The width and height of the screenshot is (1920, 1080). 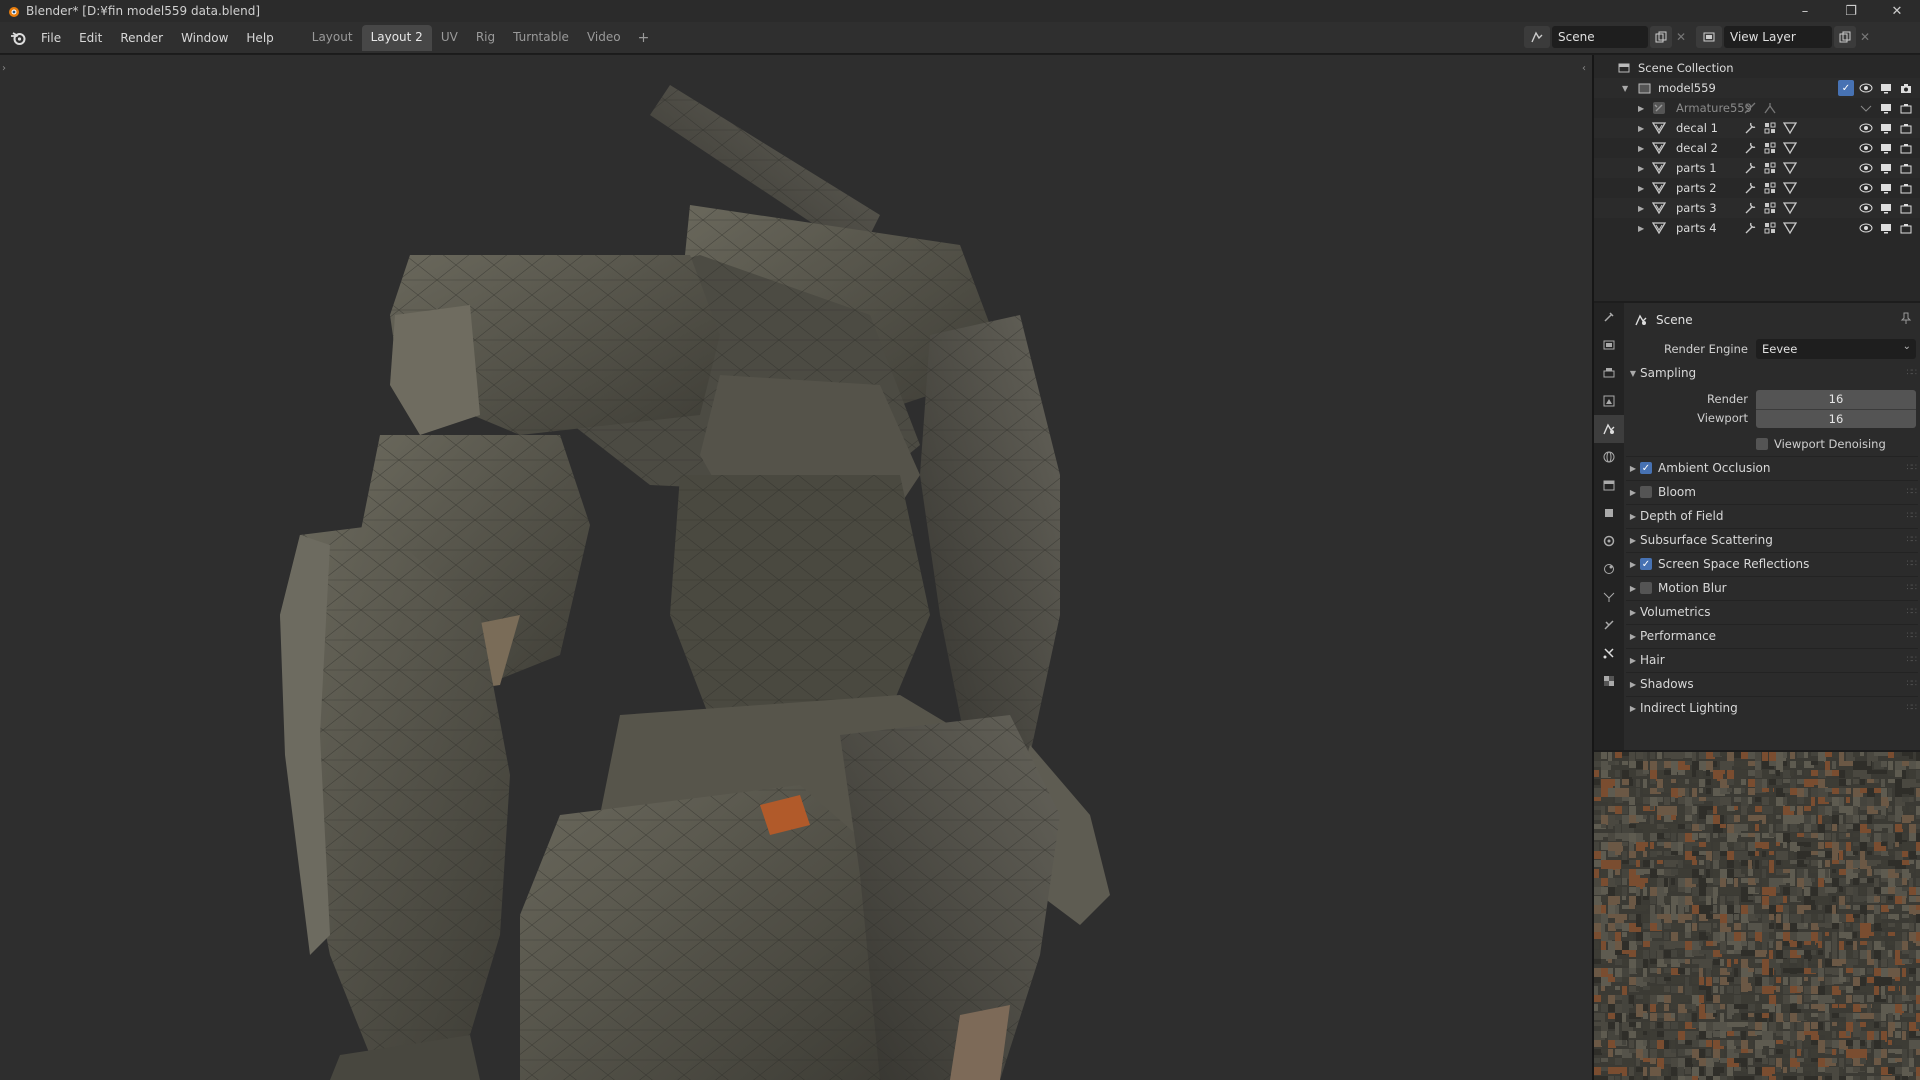 I want to click on tab-object, so click(x=1609, y=513).